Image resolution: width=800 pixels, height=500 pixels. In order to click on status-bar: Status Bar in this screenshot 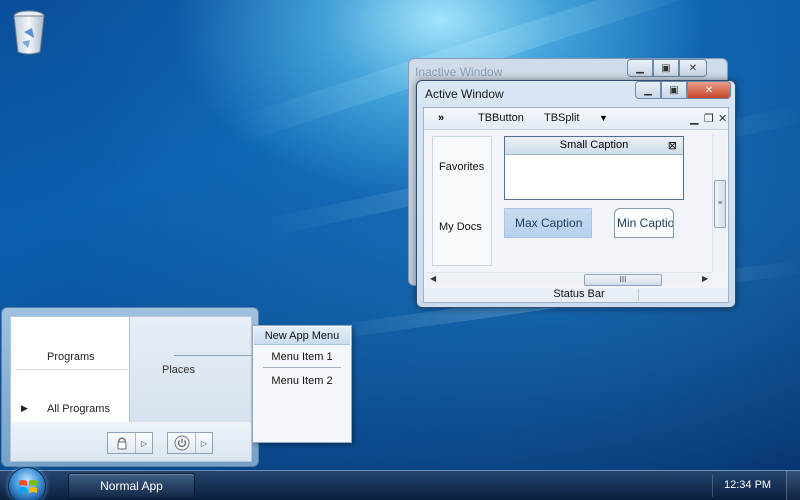, I will do `click(576, 295)`.